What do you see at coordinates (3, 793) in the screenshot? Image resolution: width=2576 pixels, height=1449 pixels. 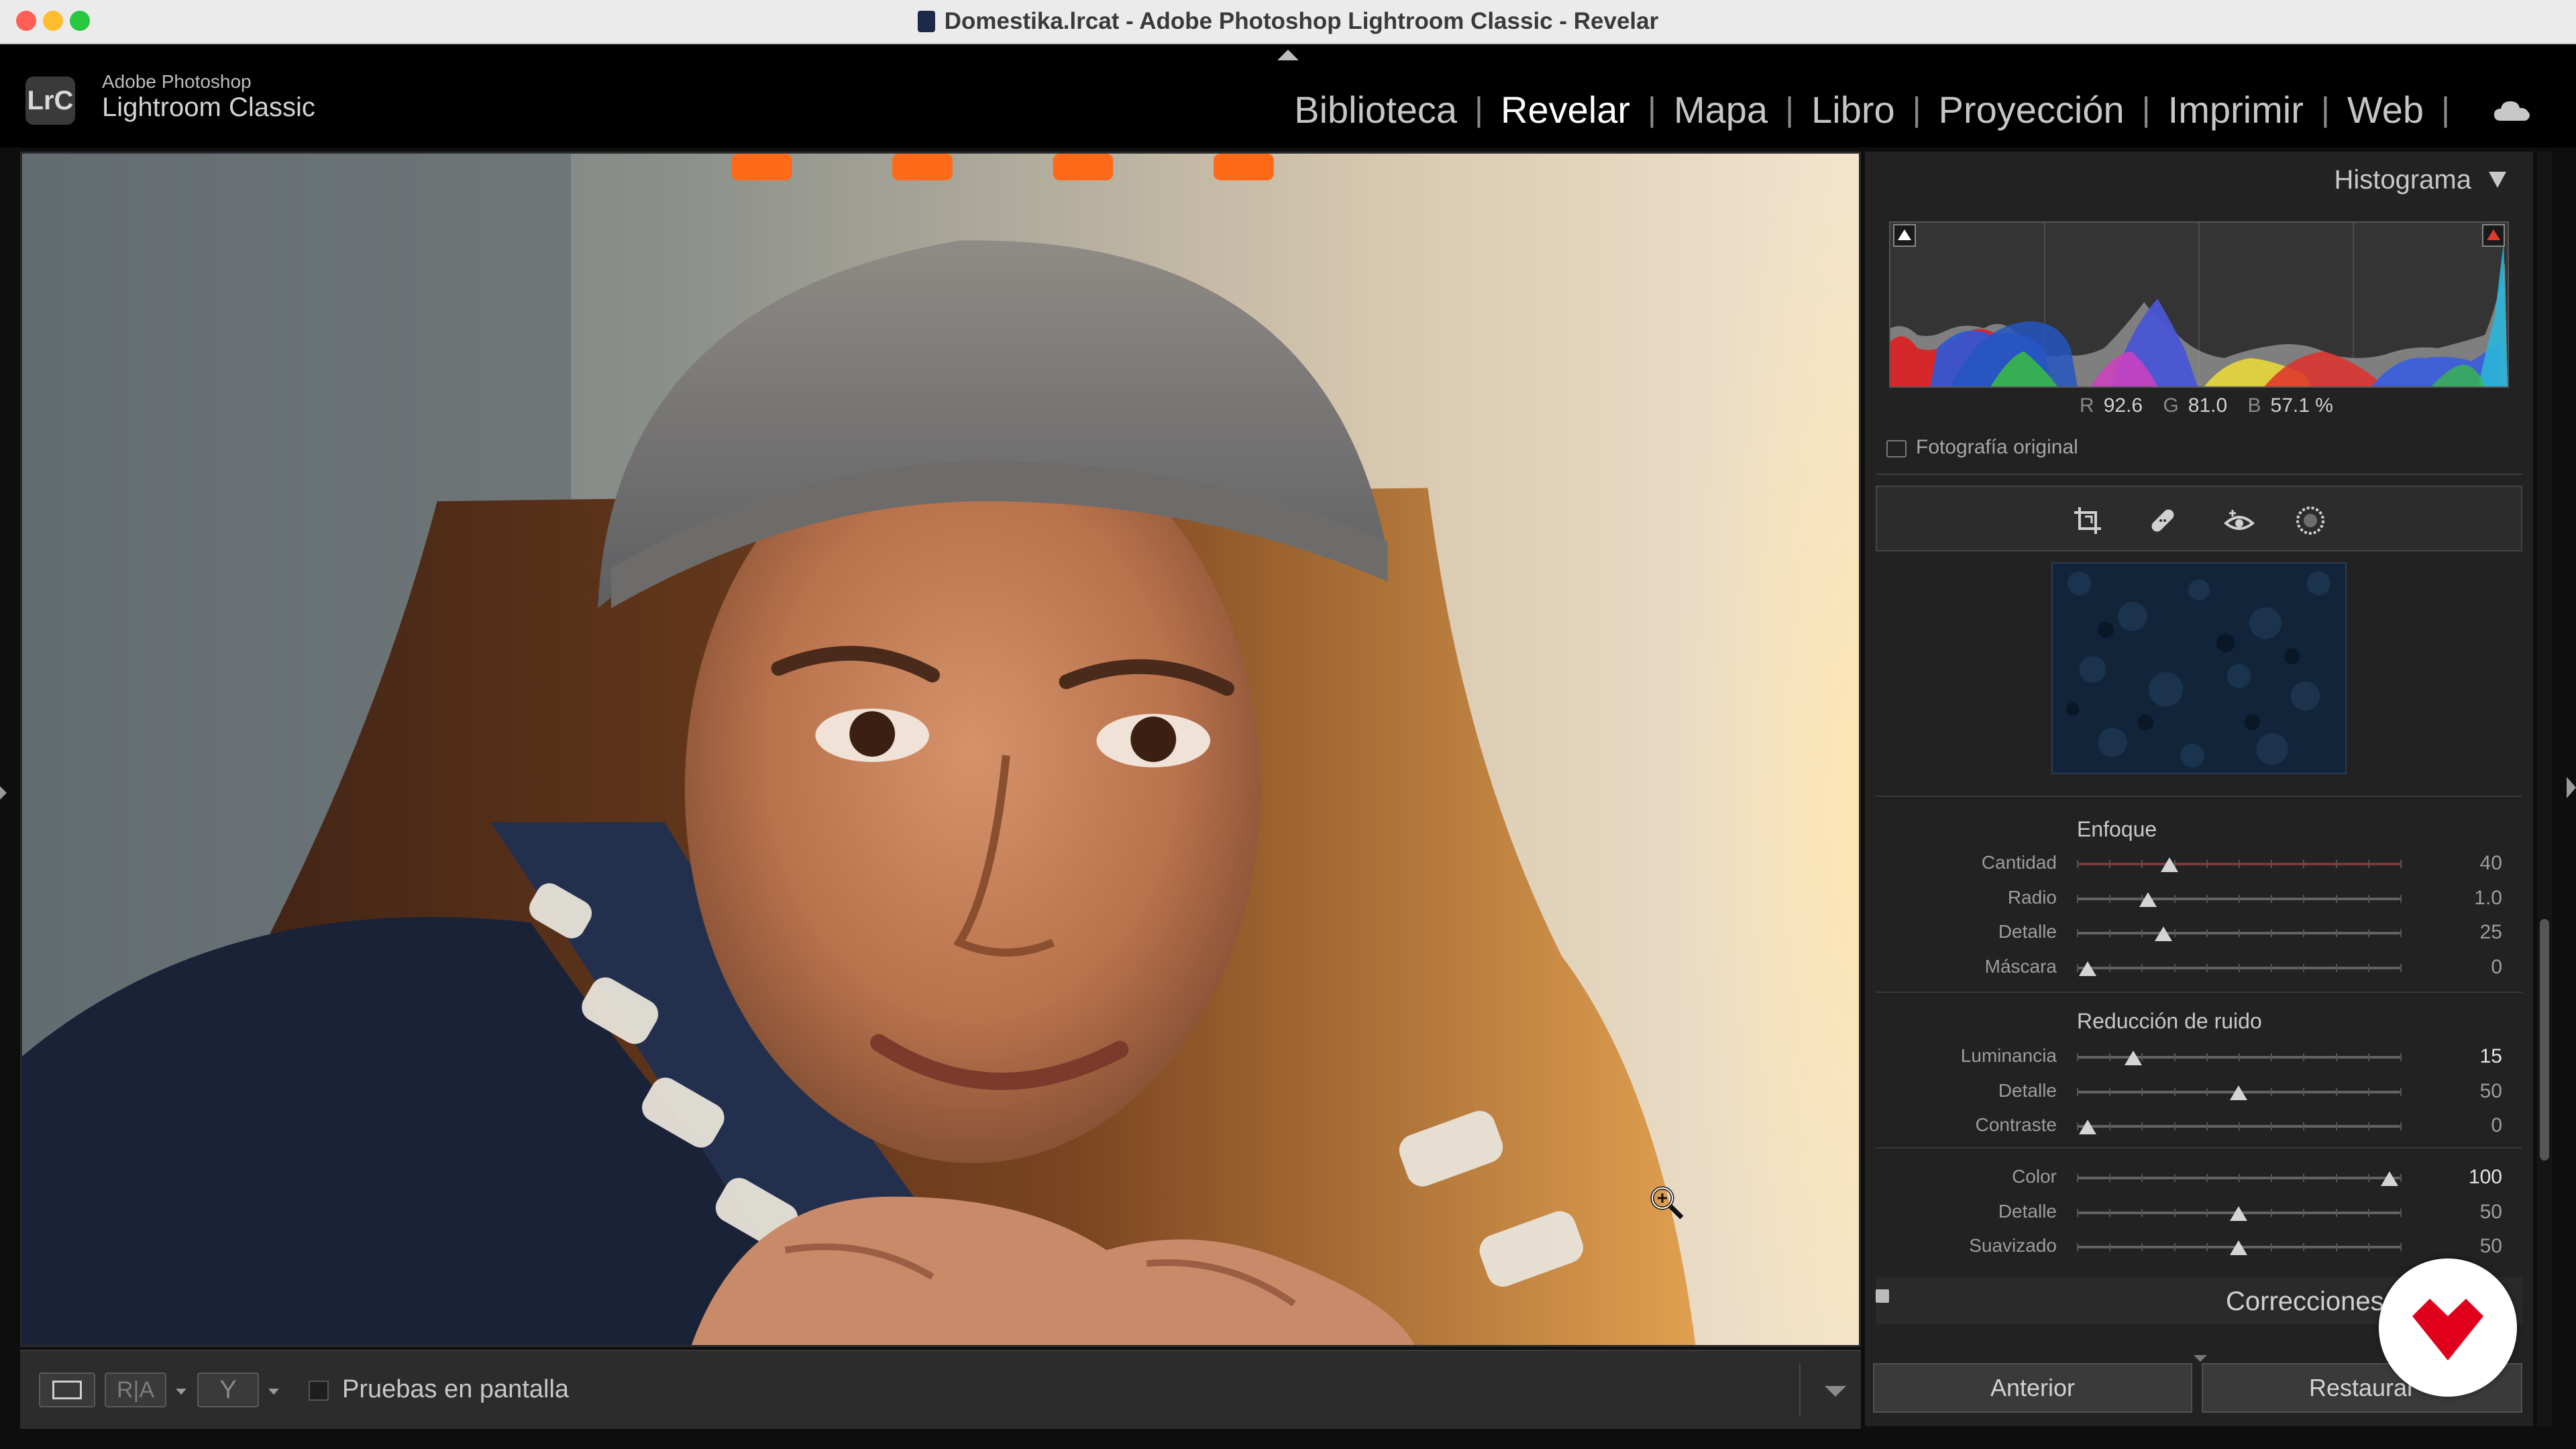 I see `left-panel-expand-icon` at bounding box center [3, 793].